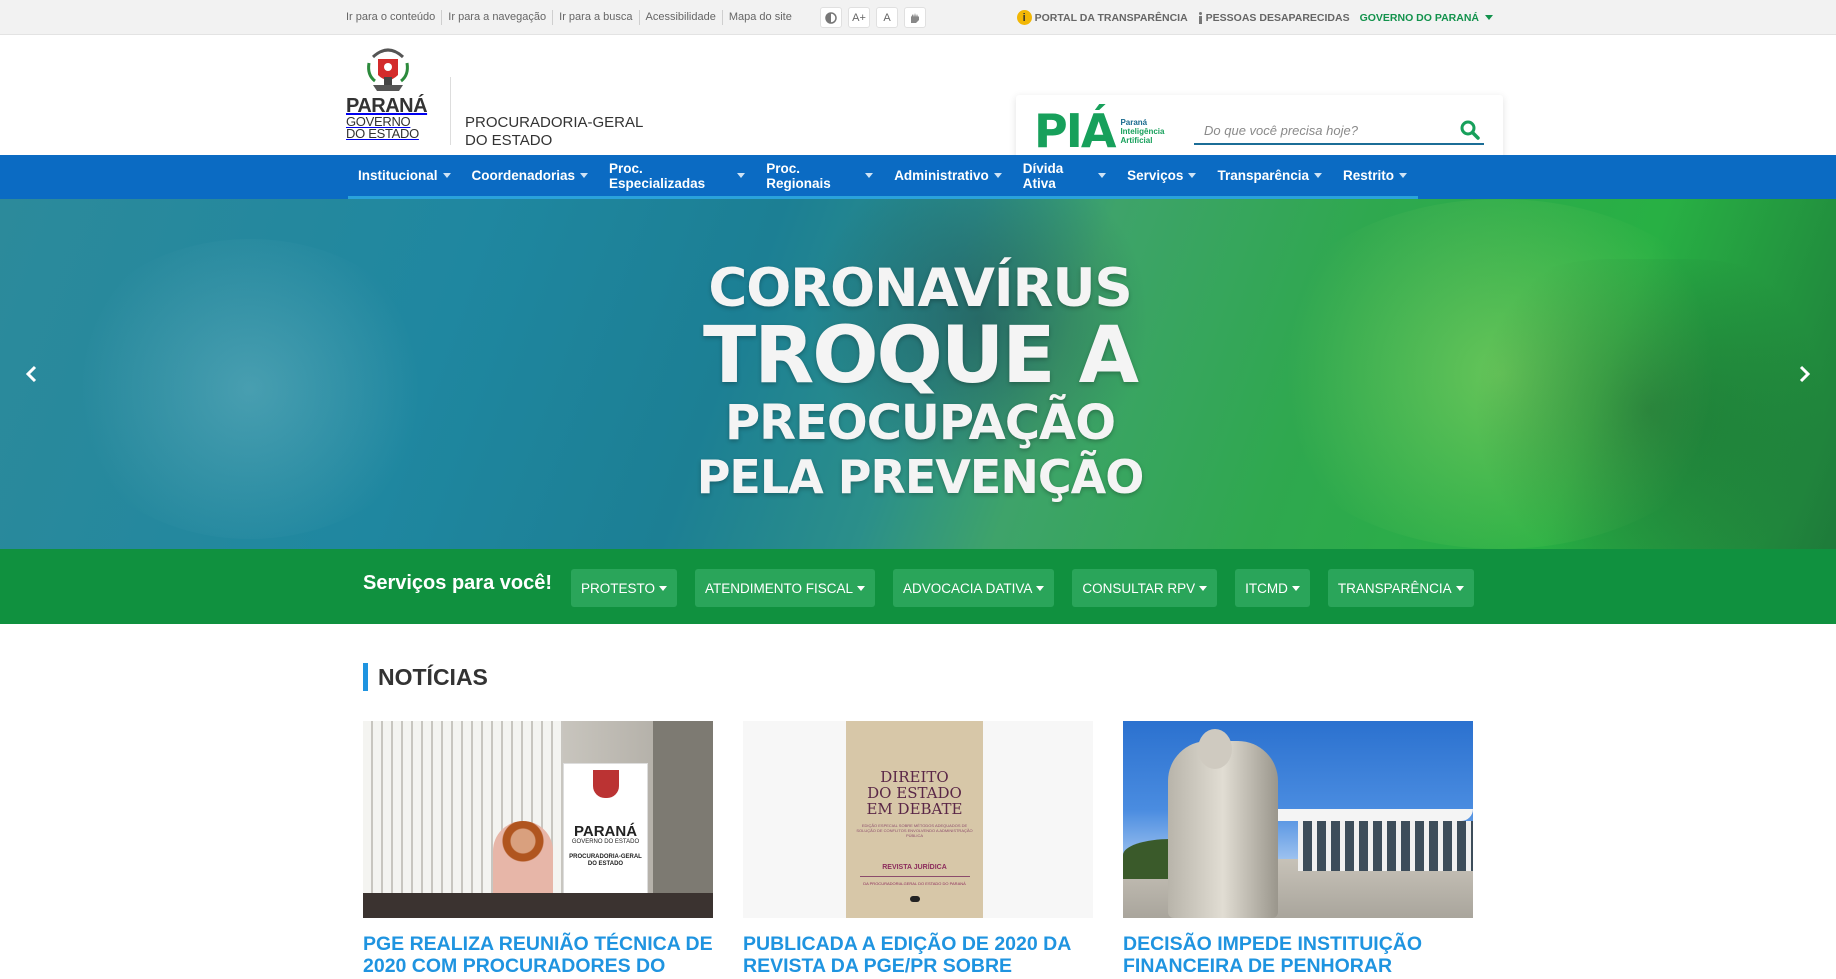 This screenshot has height=979, width=1836. Describe the element at coordinates (605, 784) in the screenshot. I see `coat-of-arms-icon` at that location.